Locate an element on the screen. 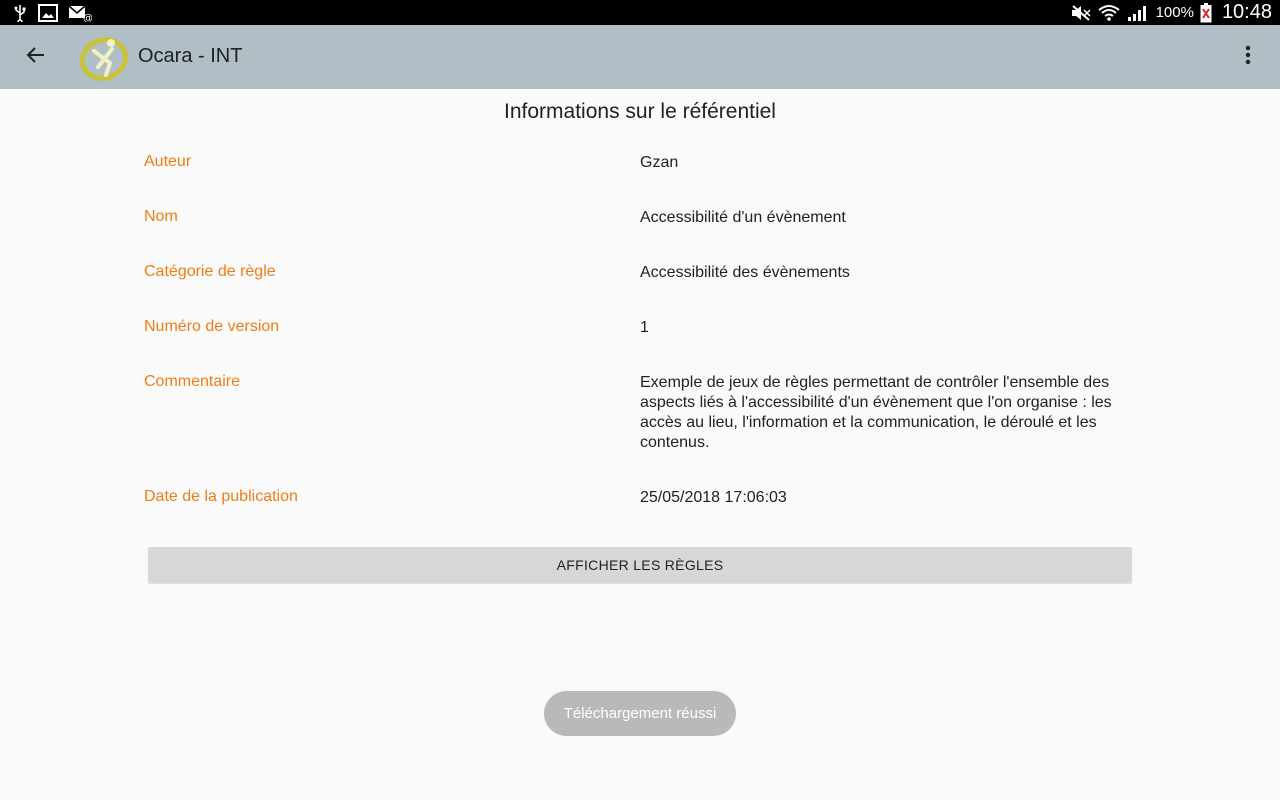 Image resolution: width=1280 pixels, height=800 pixels. info-value: Accessibilité d'un évènement is located at coordinates (743, 217).